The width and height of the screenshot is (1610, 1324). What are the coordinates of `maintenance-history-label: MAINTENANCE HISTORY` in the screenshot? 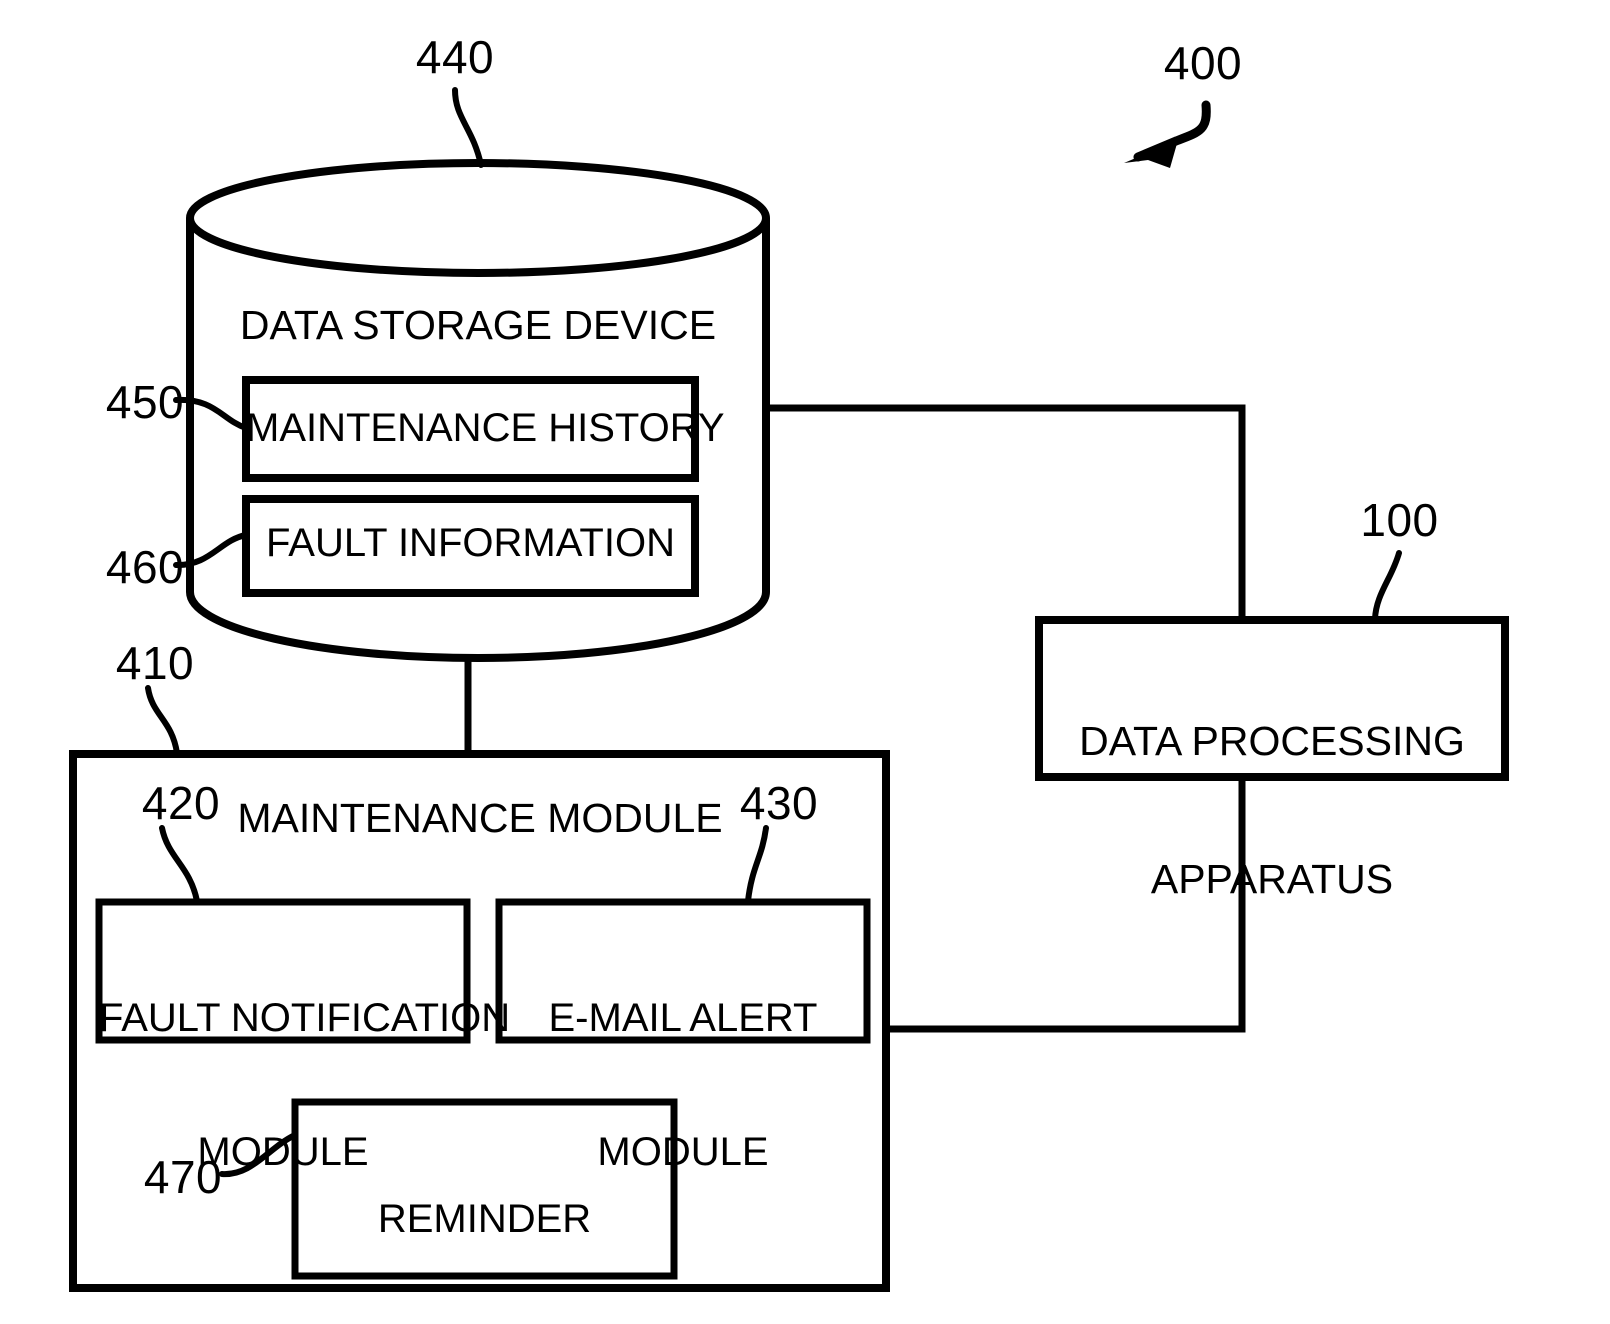 It's located at (485, 428).